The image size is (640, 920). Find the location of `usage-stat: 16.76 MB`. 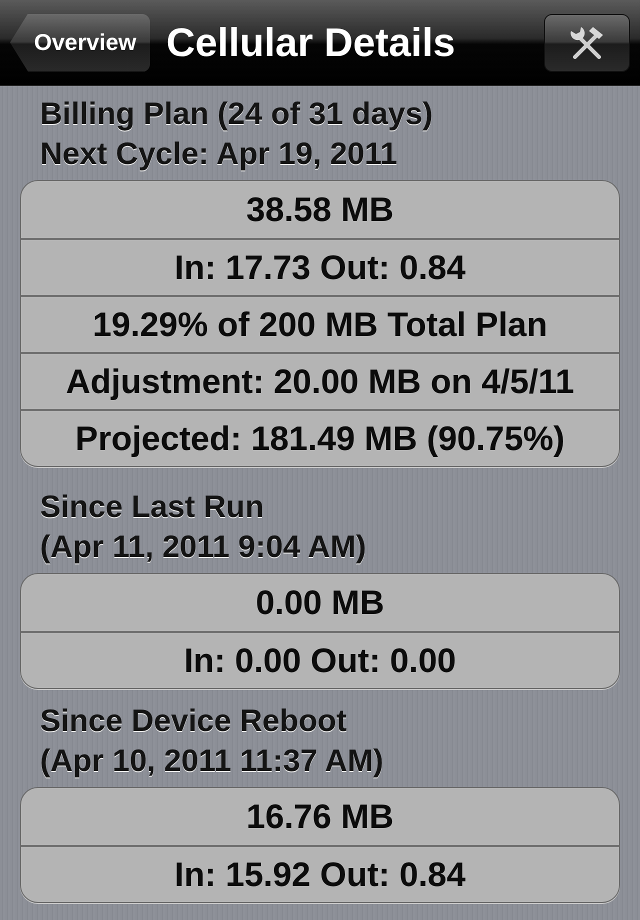

usage-stat: 16.76 MB is located at coordinates (320, 816).